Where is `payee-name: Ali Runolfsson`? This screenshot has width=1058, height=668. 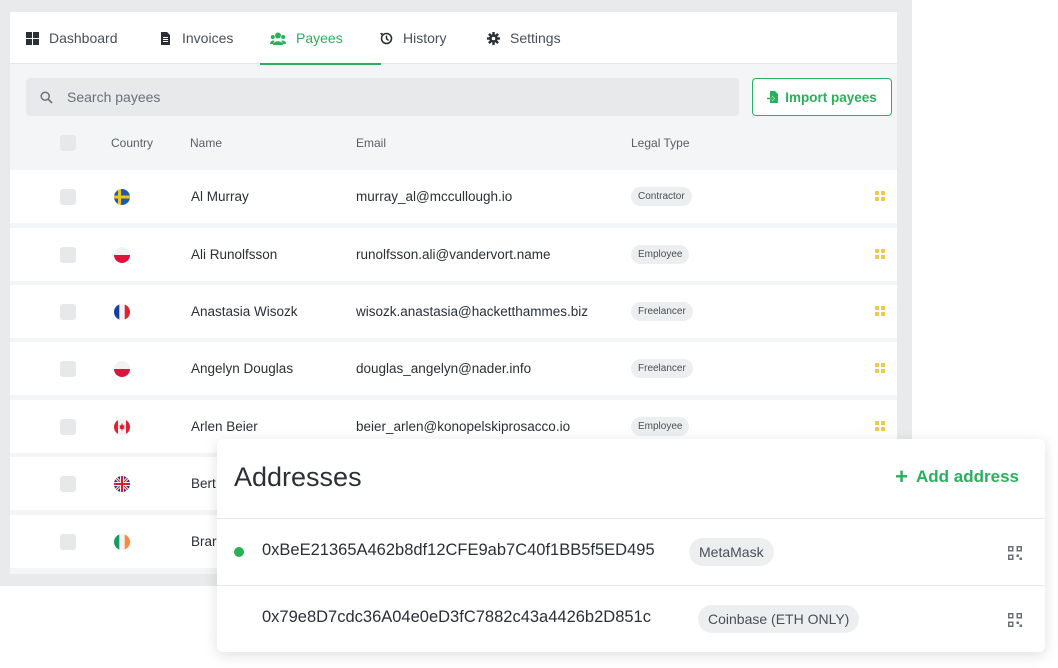
payee-name: Ali Runolfsson is located at coordinates (234, 254).